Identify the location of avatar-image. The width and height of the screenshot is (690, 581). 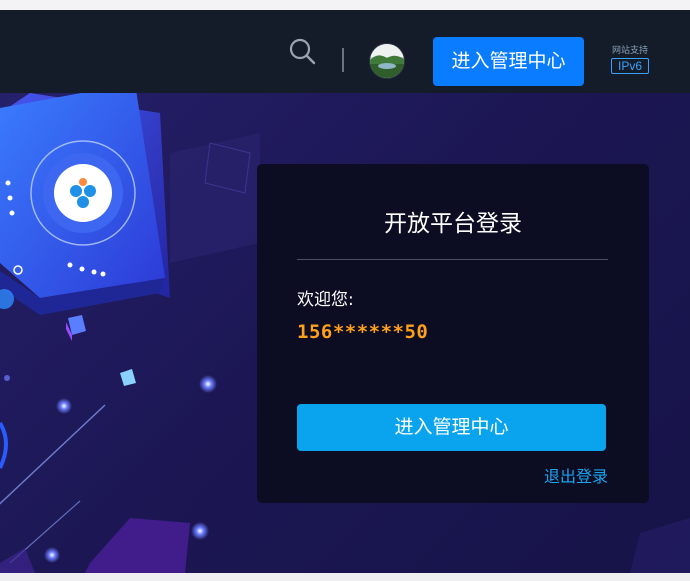
(387, 61).